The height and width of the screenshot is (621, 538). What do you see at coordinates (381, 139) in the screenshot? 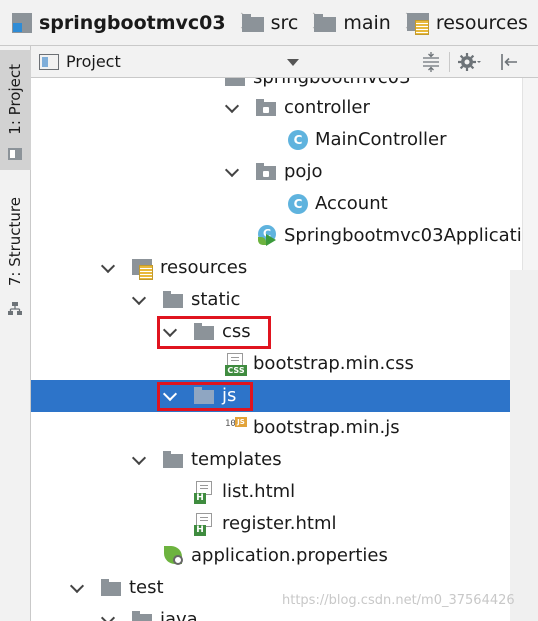
I see `tree-item-label: MainController` at bounding box center [381, 139].